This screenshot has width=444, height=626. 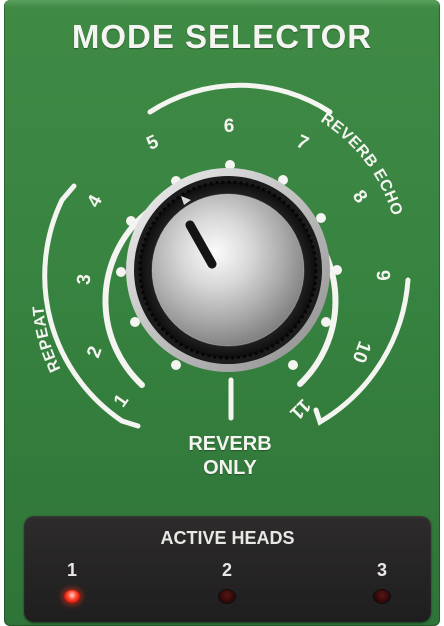 What do you see at coordinates (302, 143) in the screenshot?
I see `position-label-7: 7` at bounding box center [302, 143].